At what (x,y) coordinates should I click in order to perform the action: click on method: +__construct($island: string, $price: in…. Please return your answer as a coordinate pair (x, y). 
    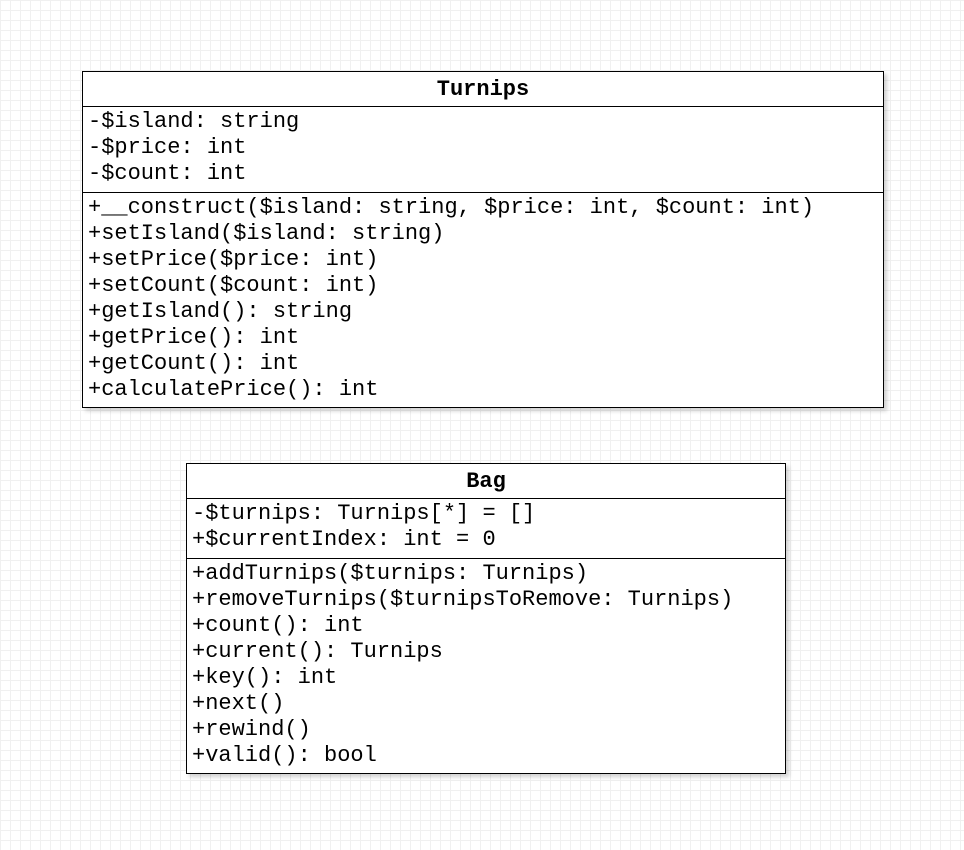
    Looking at the image, I should click on (451, 207).